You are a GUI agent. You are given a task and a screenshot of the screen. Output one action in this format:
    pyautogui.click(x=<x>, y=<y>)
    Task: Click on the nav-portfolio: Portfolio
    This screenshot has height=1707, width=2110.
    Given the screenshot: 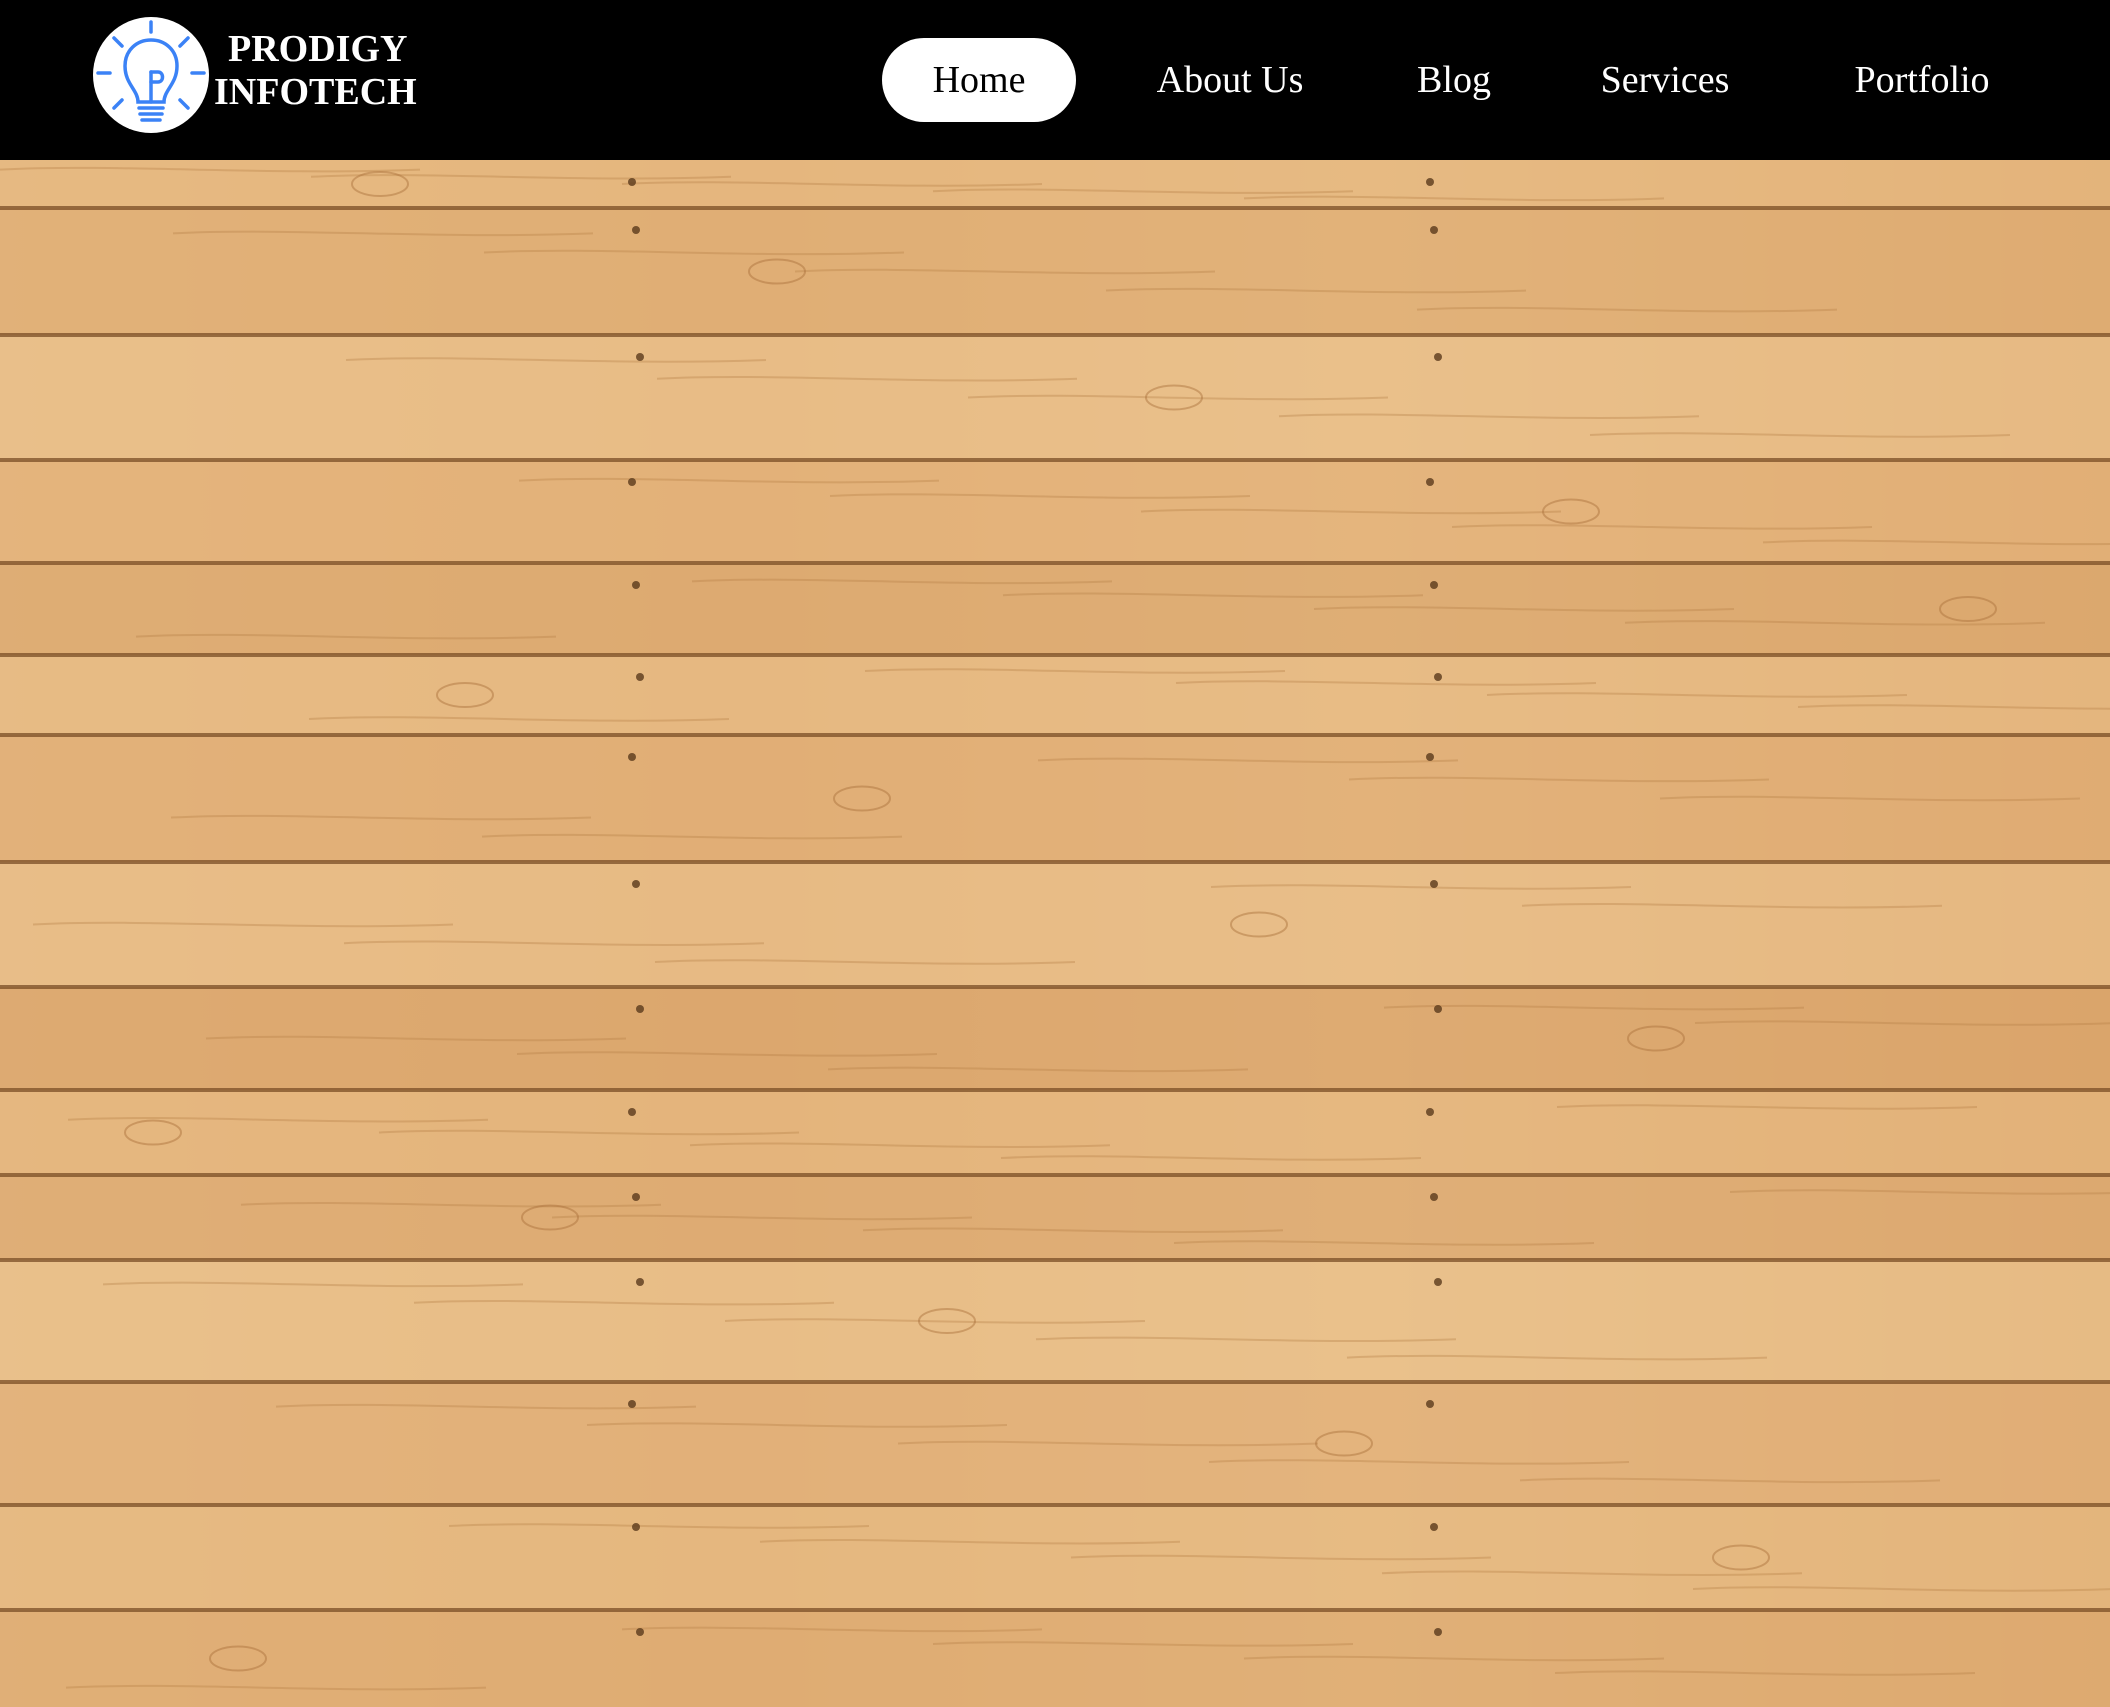 What is the action you would take?
    pyautogui.click(x=1922, y=80)
    